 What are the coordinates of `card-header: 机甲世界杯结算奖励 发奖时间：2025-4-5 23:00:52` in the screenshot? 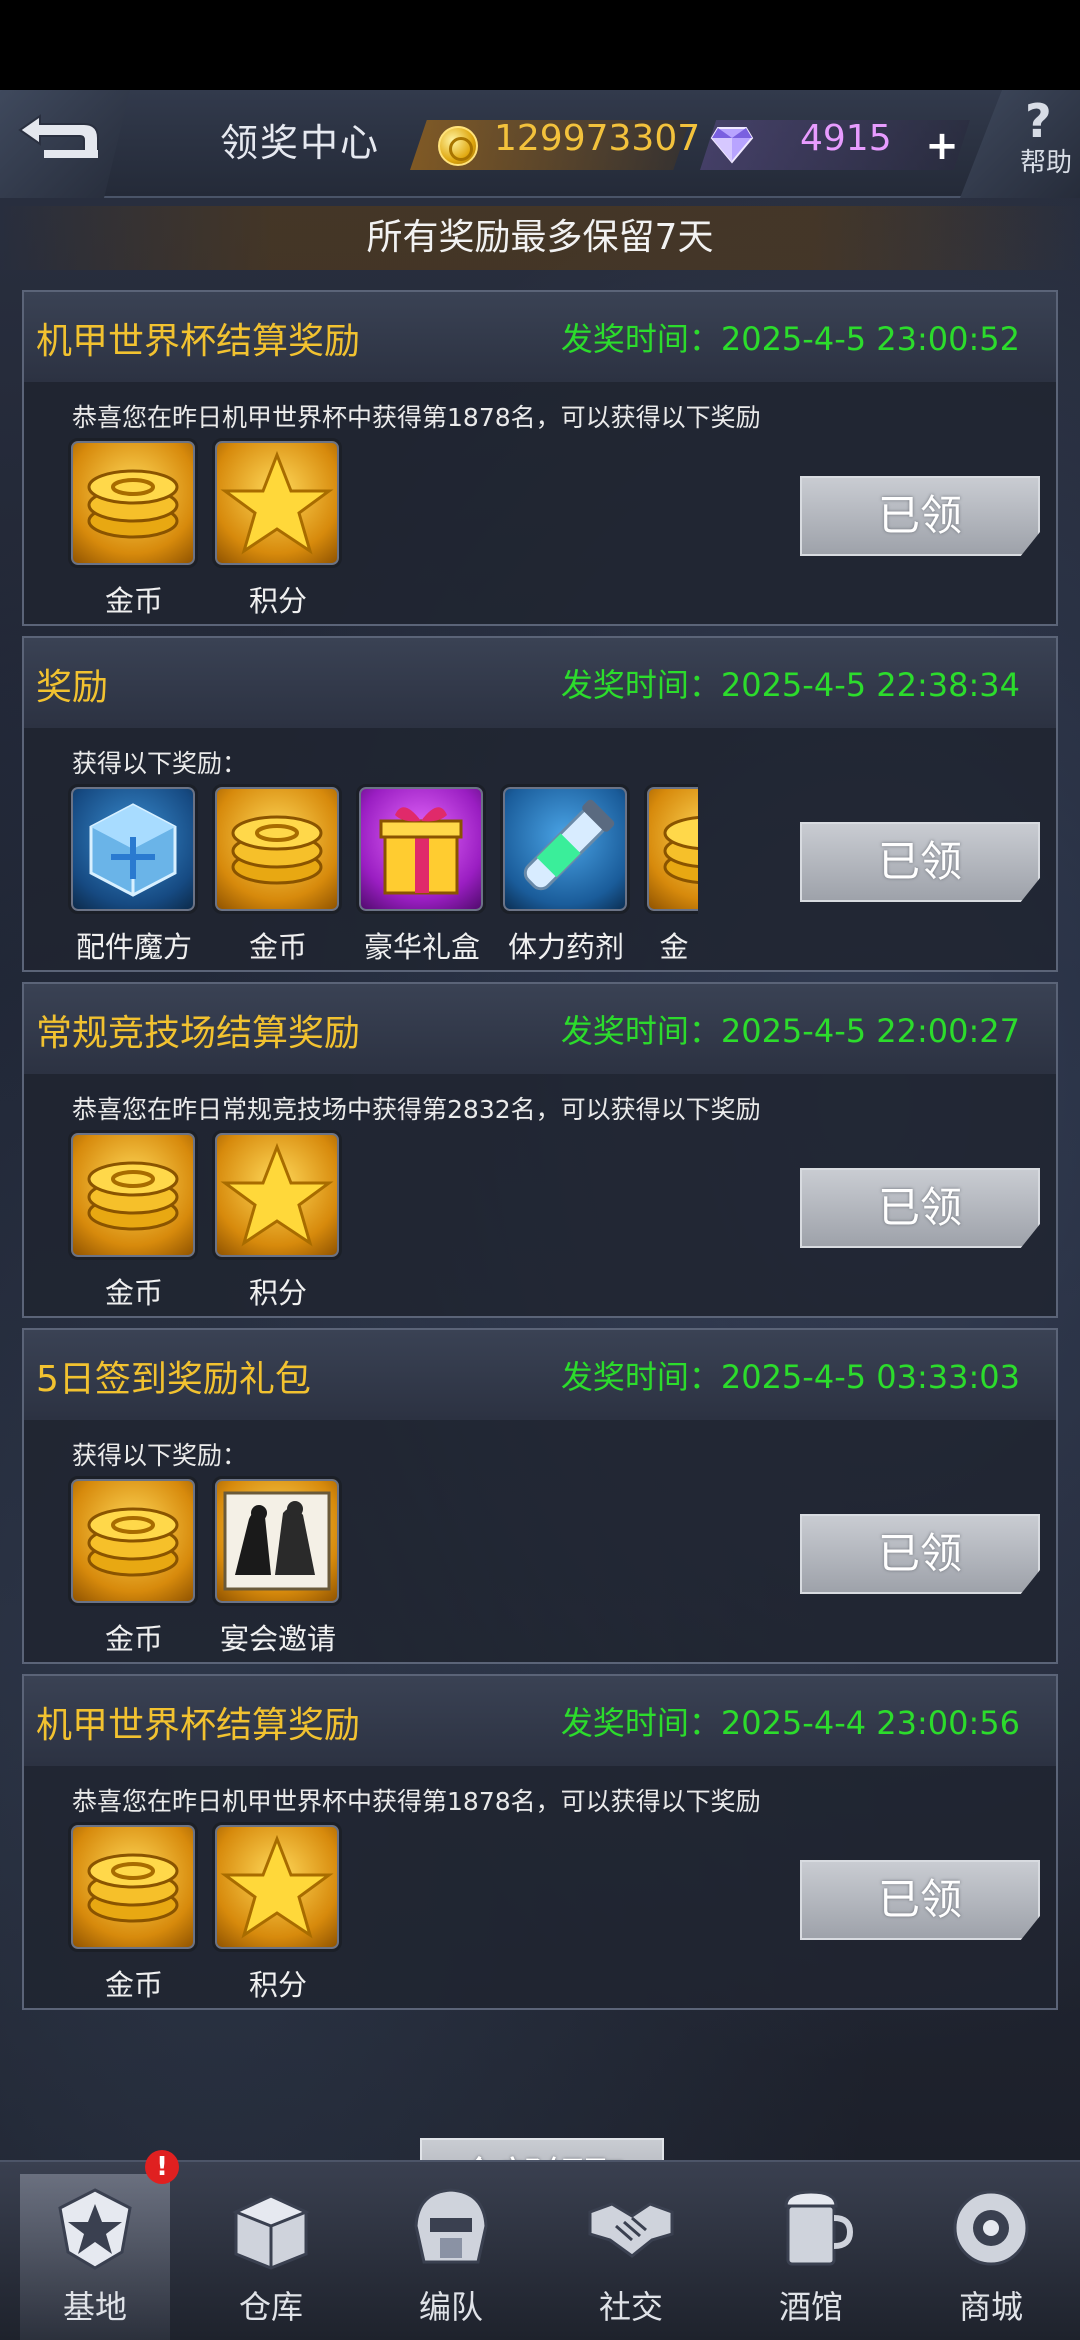 It's located at (540, 337).